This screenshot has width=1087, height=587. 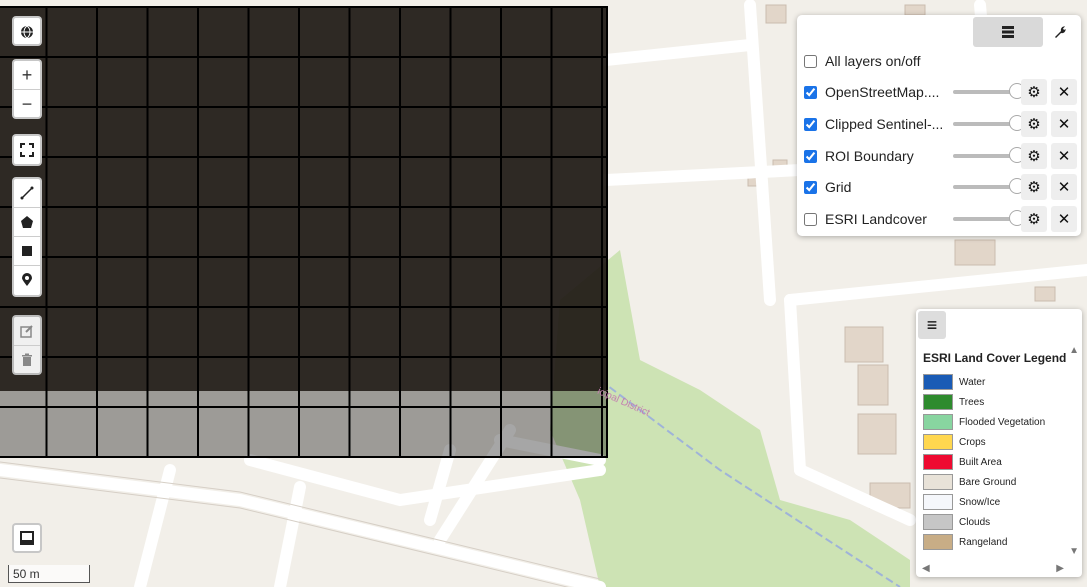 I want to click on legend-label: Water, so click(x=972, y=382).